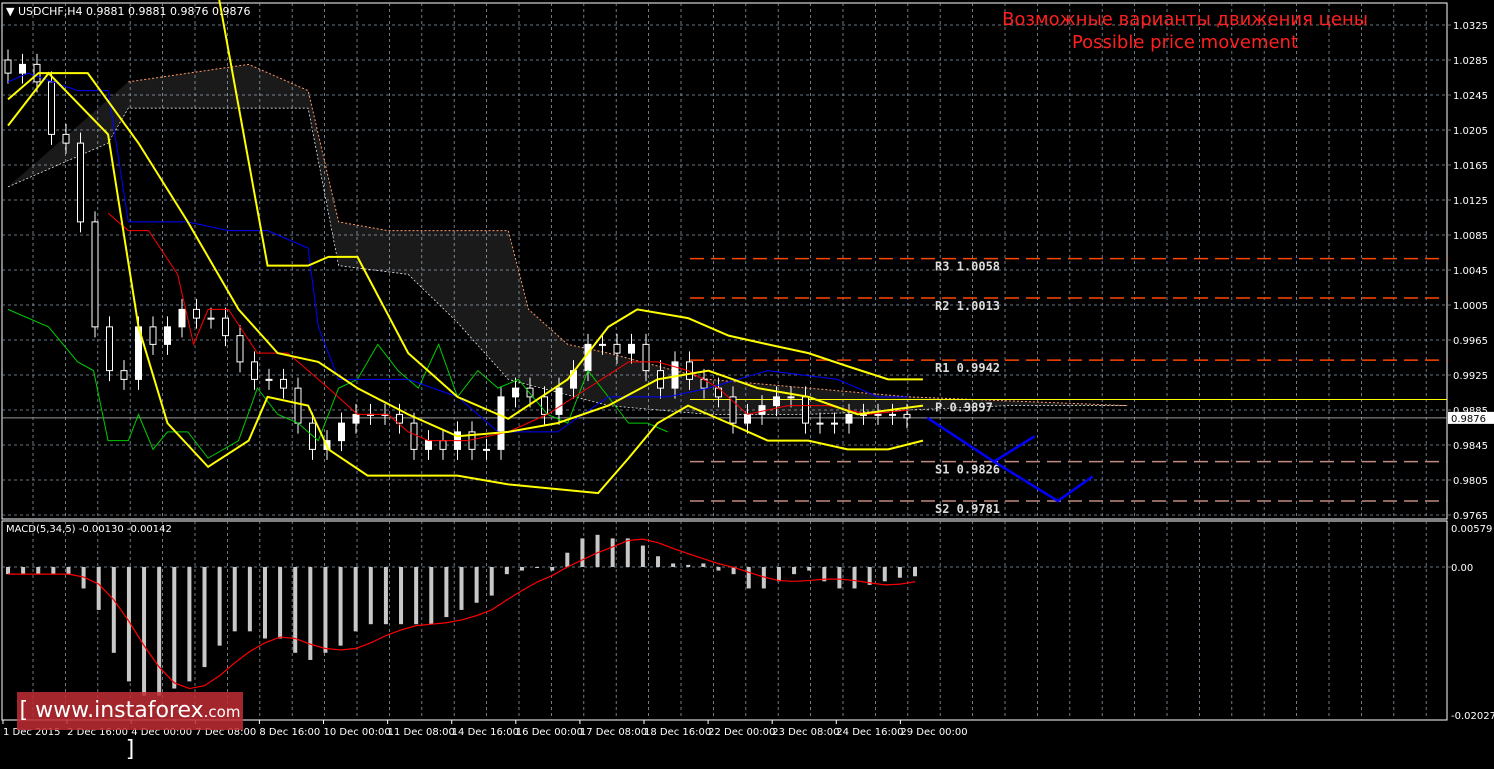  I want to click on macd-tick-label: -0.02027, so click(1472, 716).